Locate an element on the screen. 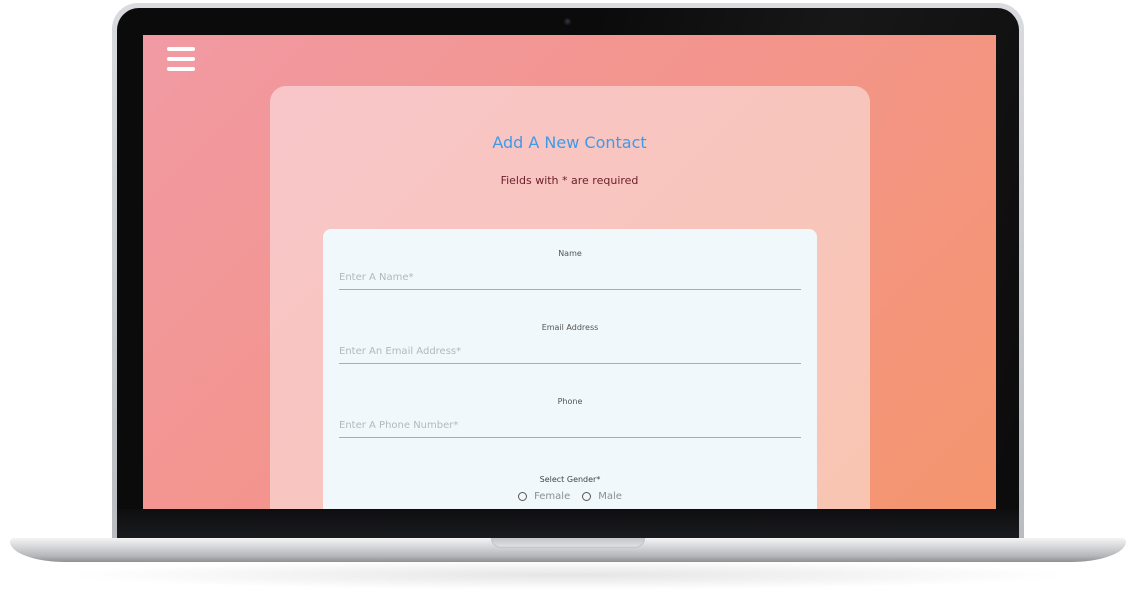 Image resolution: width=1135 pixels, height=604 pixels. required-fields-note: Fields with * are required is located at coordinates (569, 180).